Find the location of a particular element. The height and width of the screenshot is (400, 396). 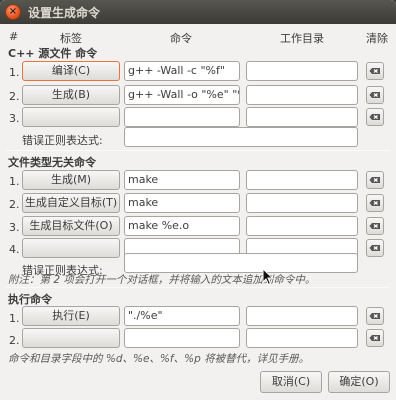

column-header-num: # is located at coordinates (14, 36).